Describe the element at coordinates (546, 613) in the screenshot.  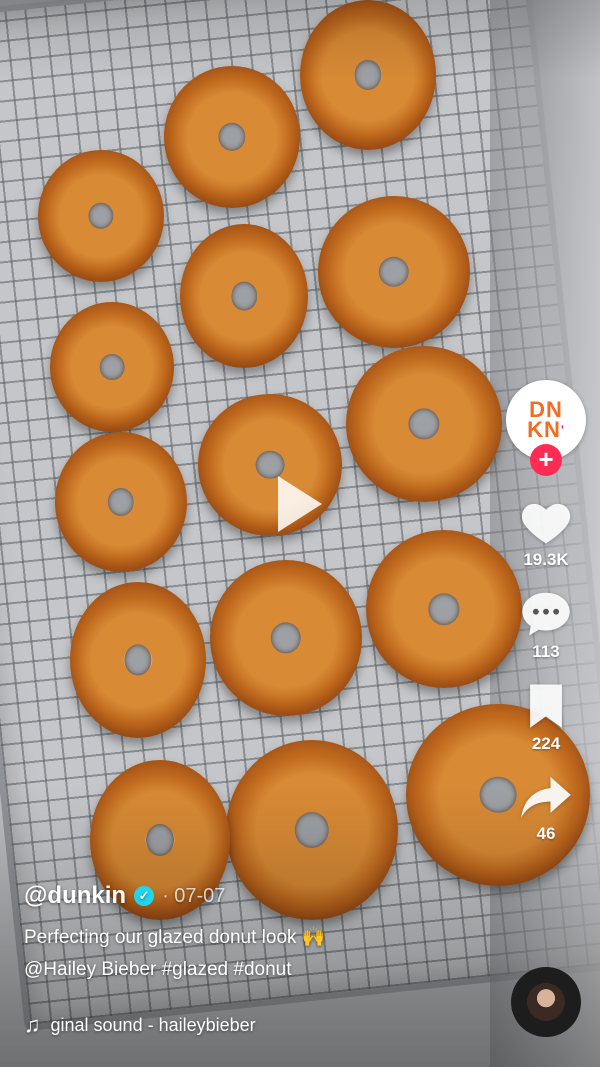
I see `comment-icon` at that location.